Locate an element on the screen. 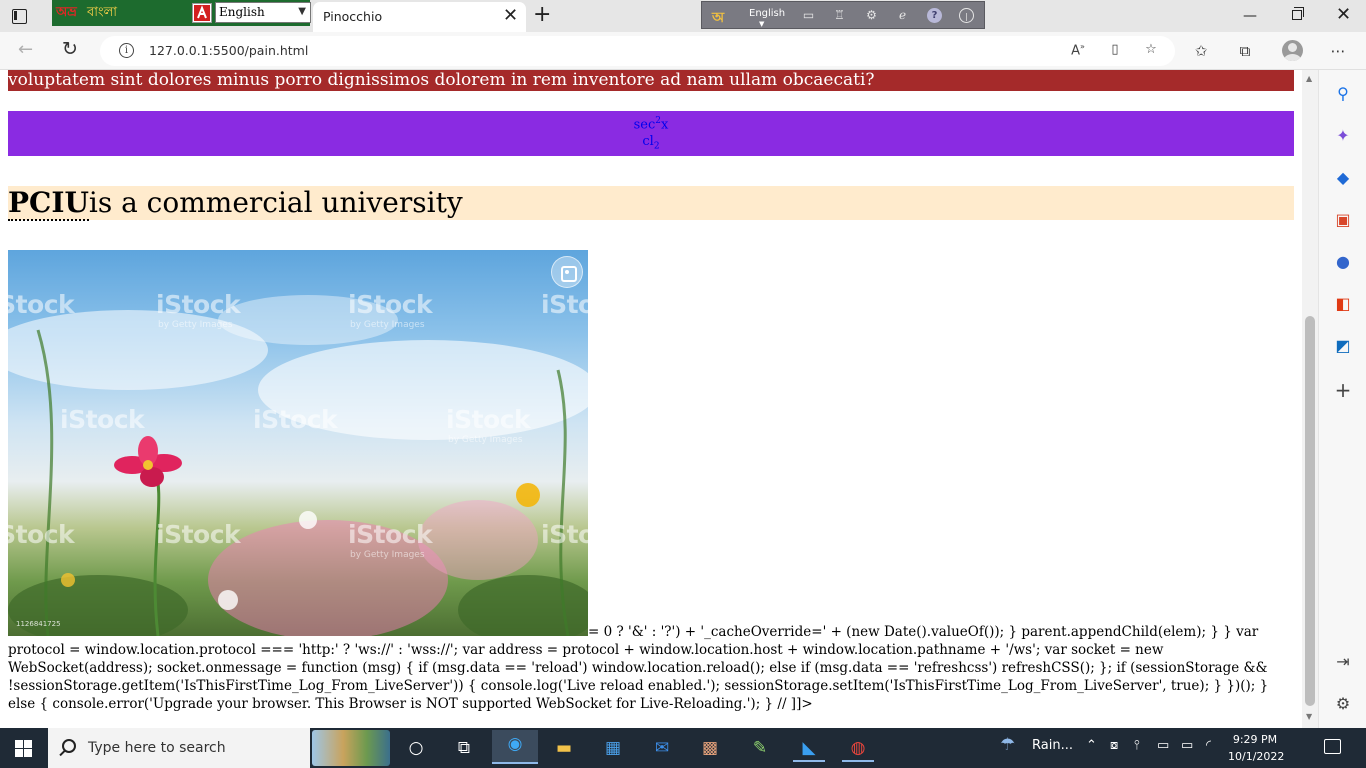 The width and height of the screenshot is (1366, 768). keyboard-widget: অভ্র বাংলা English ▼ ✗ is located at coordinates (202, 13).